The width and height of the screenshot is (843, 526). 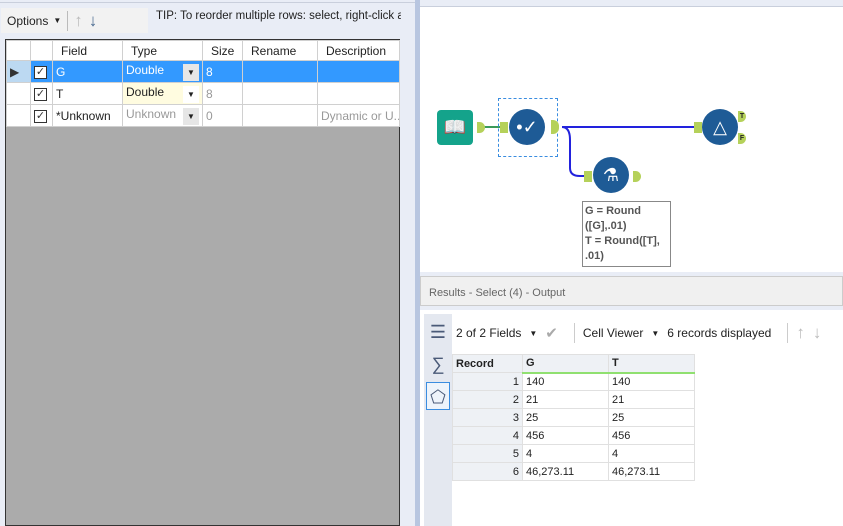 What do you see at coordinates (613, 333) in the screenshot?
I see `cell-viewer-dropdown: Cell Viewer` at bounding box center [613, 333].